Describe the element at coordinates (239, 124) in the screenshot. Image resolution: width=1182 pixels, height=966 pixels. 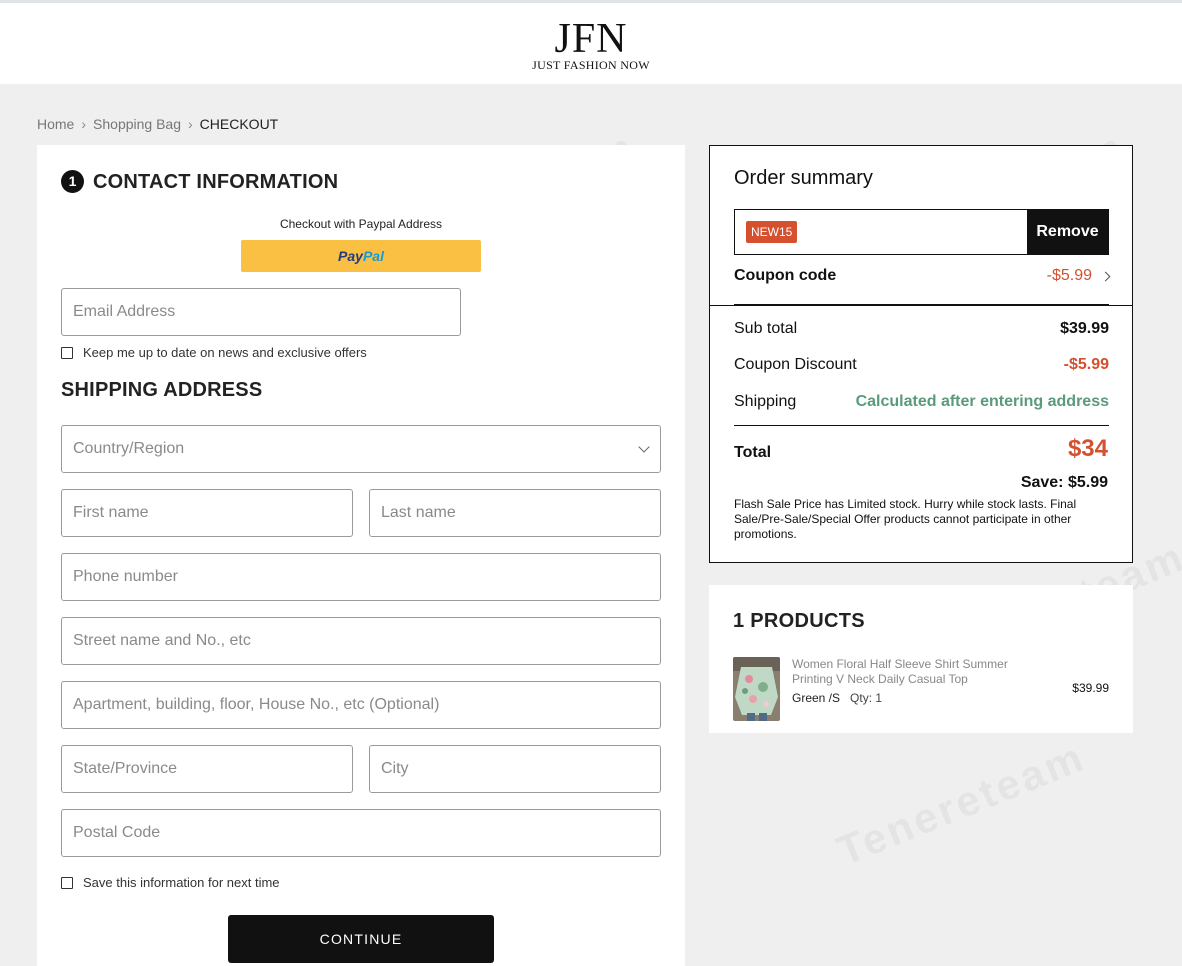
I see `breadcrumb-checkout: CHECKOUT` at that location.